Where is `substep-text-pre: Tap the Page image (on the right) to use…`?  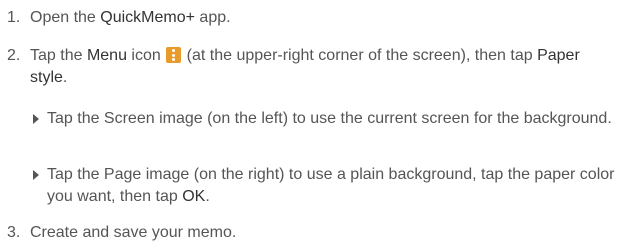
substep-text-pre: Tap the Page image (on the right) to use… is located at coordinates (331, 185).